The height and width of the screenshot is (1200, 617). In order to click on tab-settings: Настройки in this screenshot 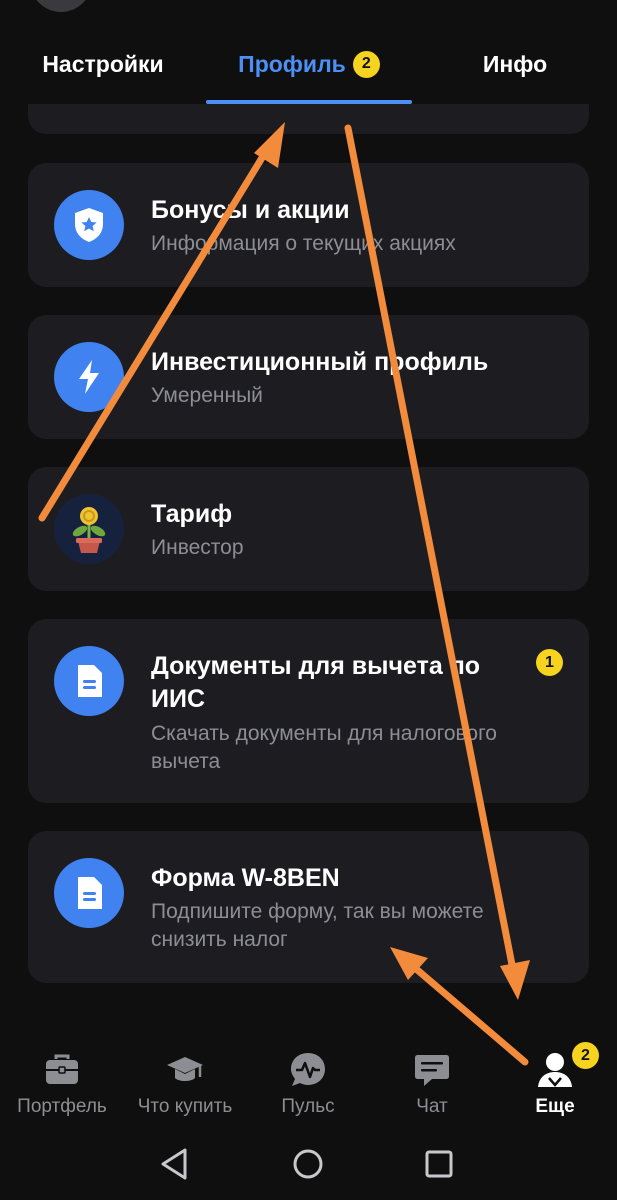, I will do `click(103, 64)`.